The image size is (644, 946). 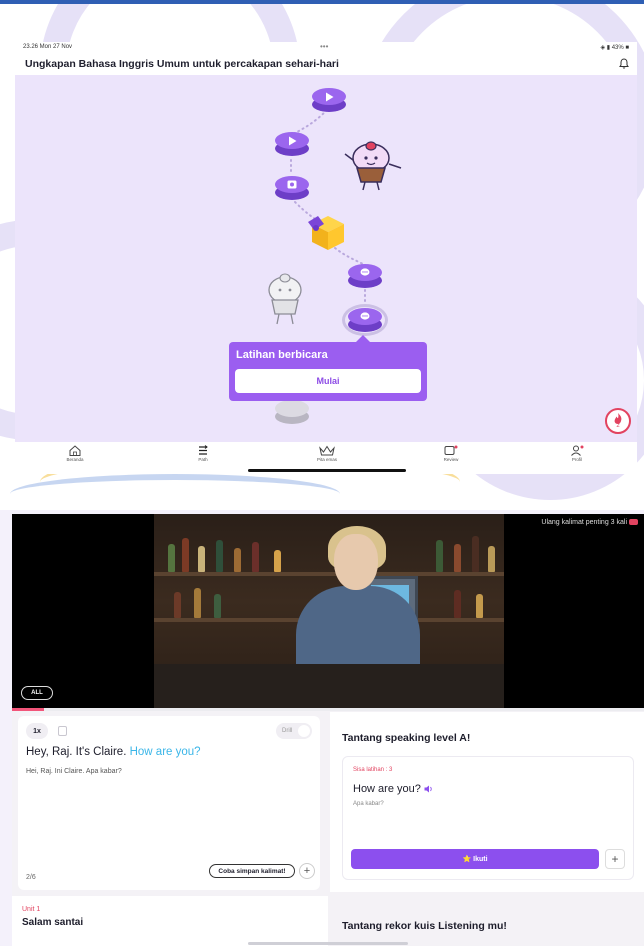 I want to click on listening-challenge-panel: Tantang rekor kuis Listening mu!, so click(x=487, y=926).